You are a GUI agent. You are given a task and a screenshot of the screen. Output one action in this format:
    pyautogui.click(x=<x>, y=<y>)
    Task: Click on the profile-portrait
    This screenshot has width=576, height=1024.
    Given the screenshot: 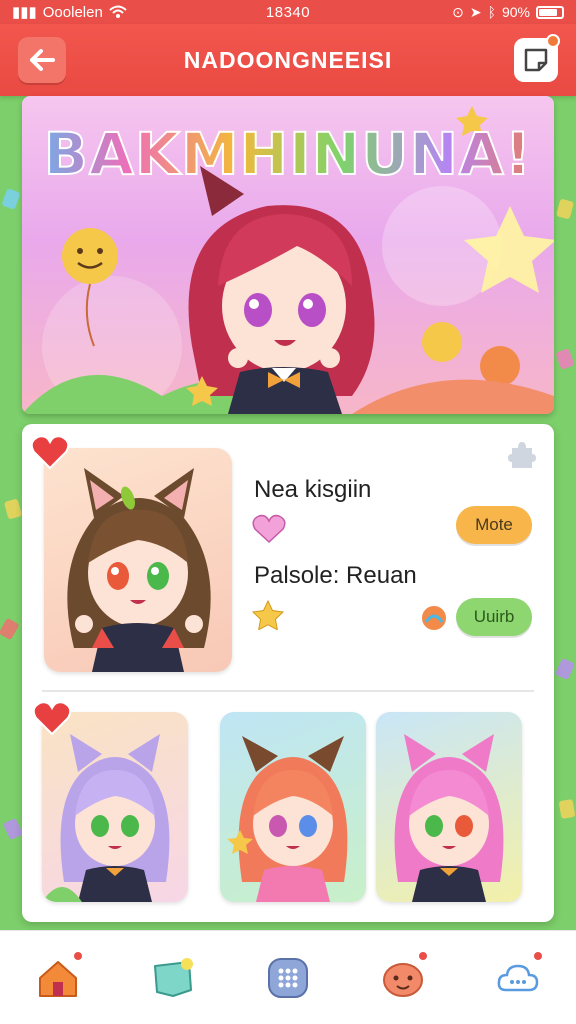 What is the action you would take?
    pyautogui.click(x=138, y=560)
    